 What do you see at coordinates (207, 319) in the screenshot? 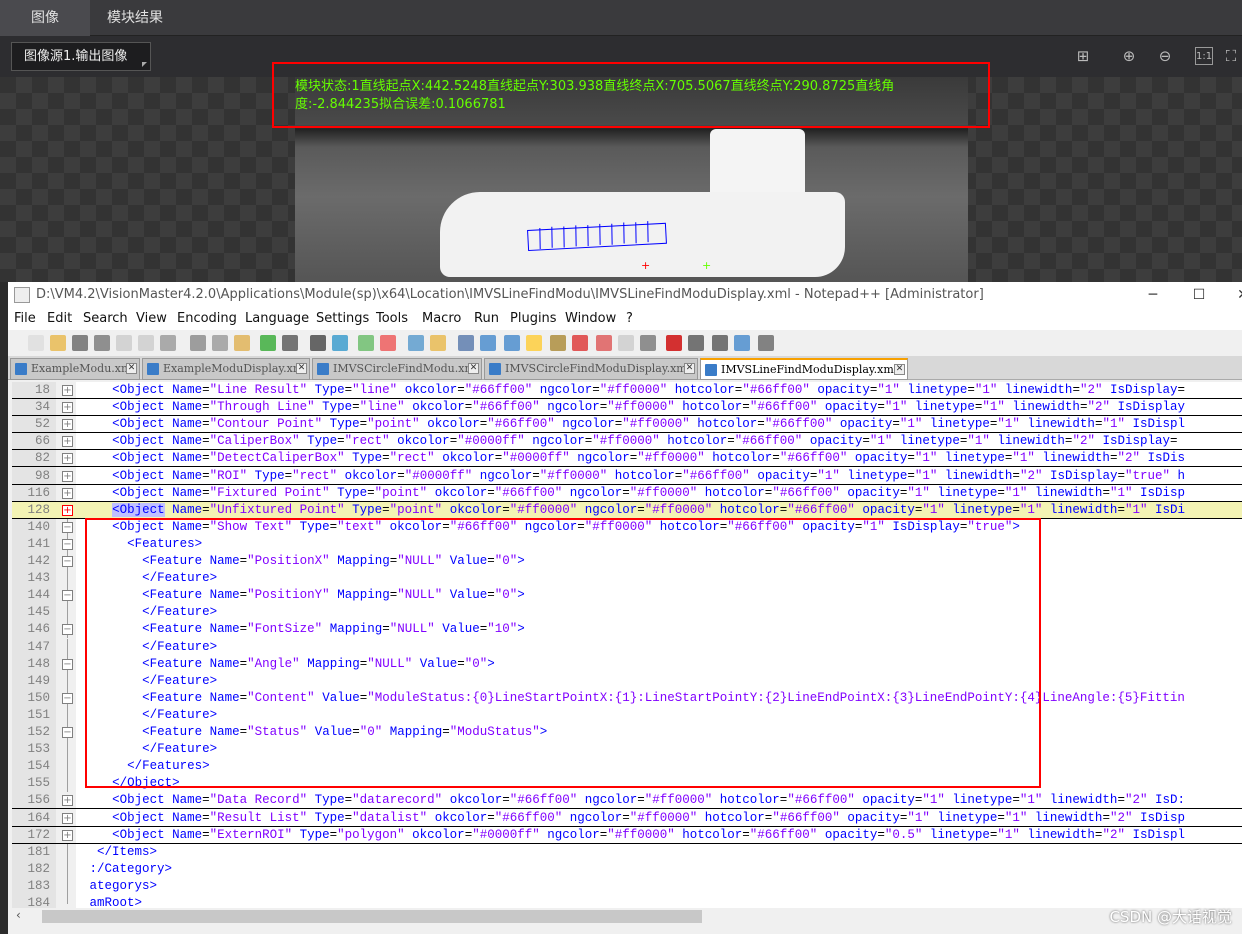
I see `menu-encoding: Encoding` at bounding box center [207, 319].